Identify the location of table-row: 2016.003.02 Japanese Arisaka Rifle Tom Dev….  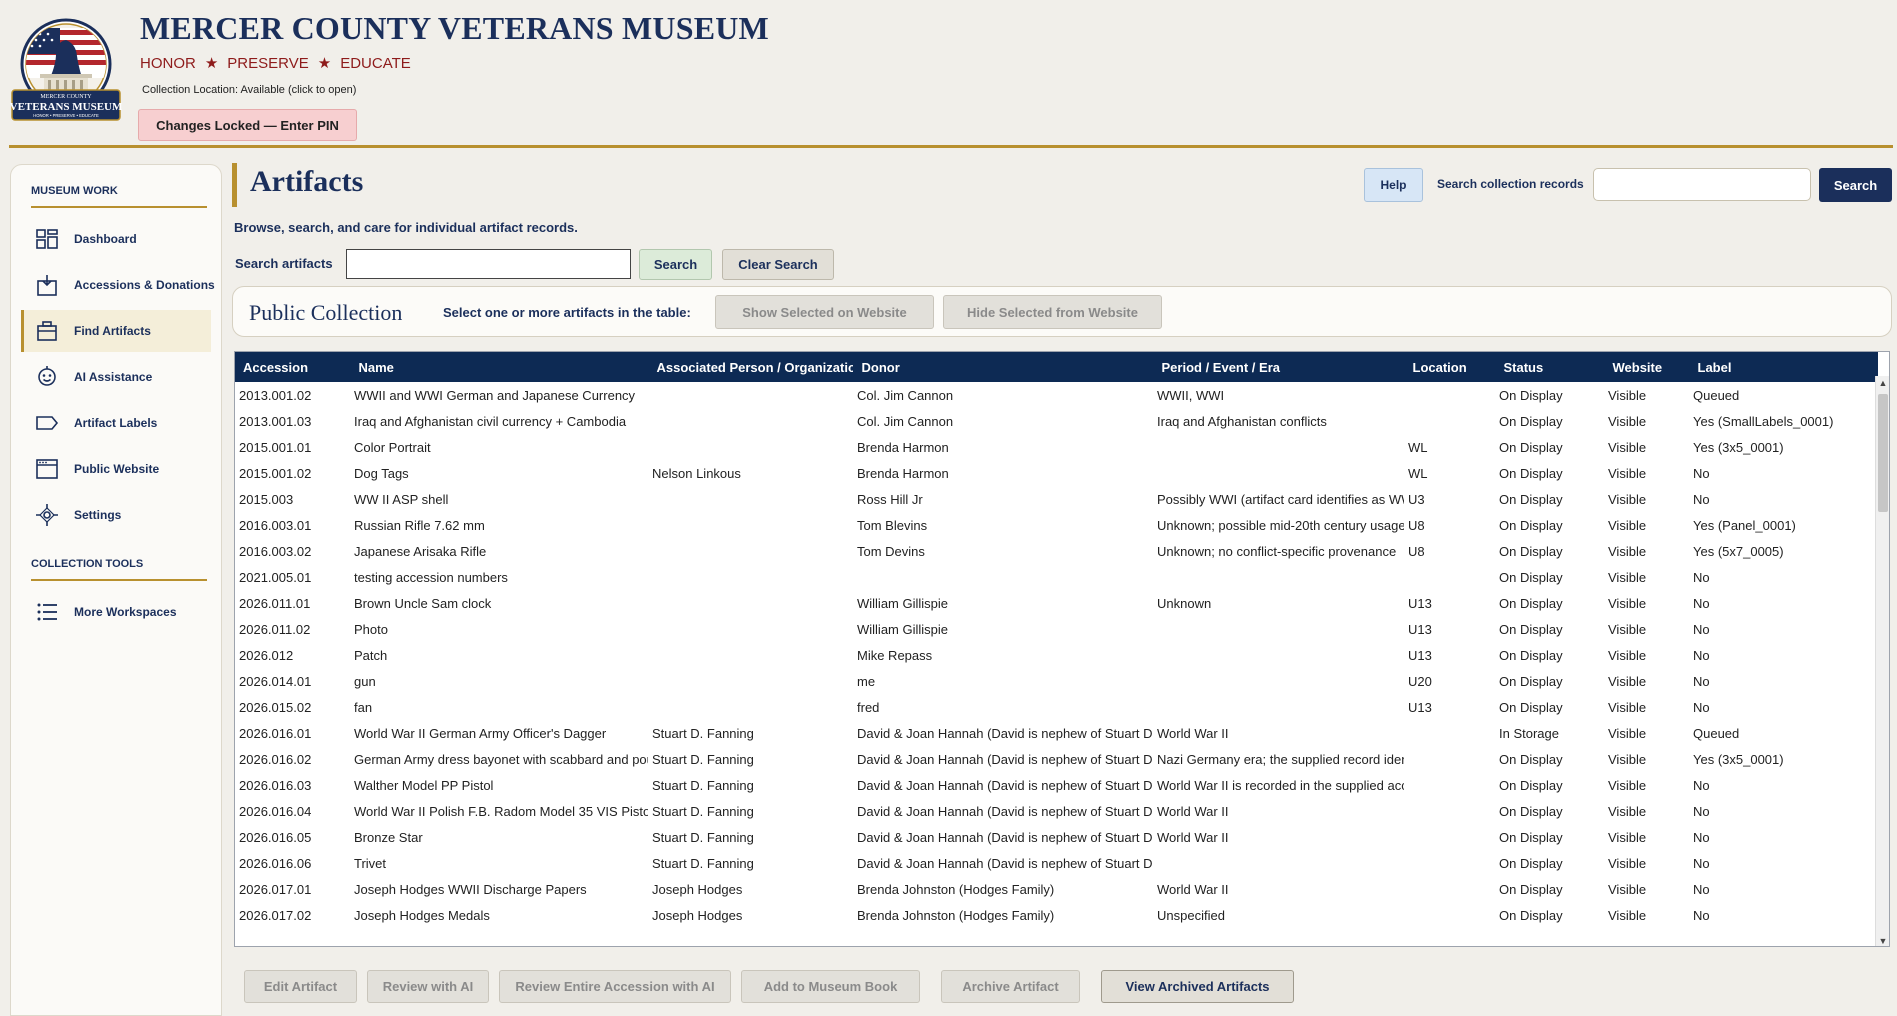
(1056, 551).